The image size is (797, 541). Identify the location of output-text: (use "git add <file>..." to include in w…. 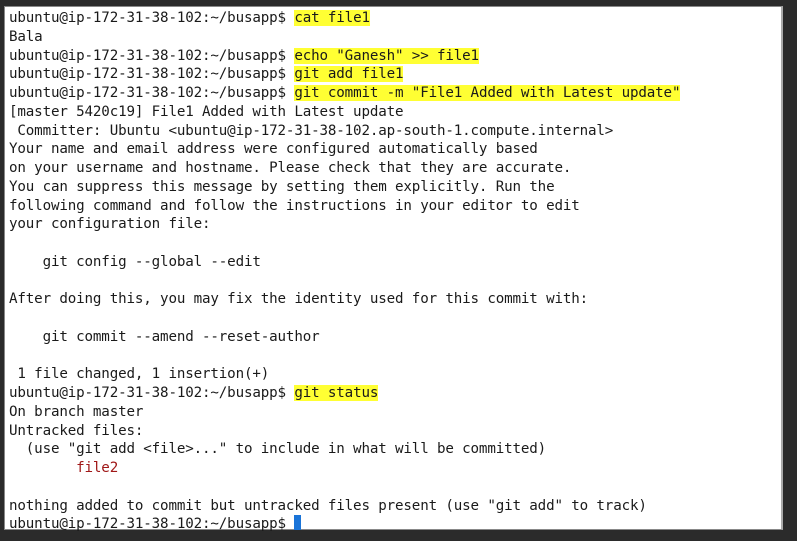
(278, 449).